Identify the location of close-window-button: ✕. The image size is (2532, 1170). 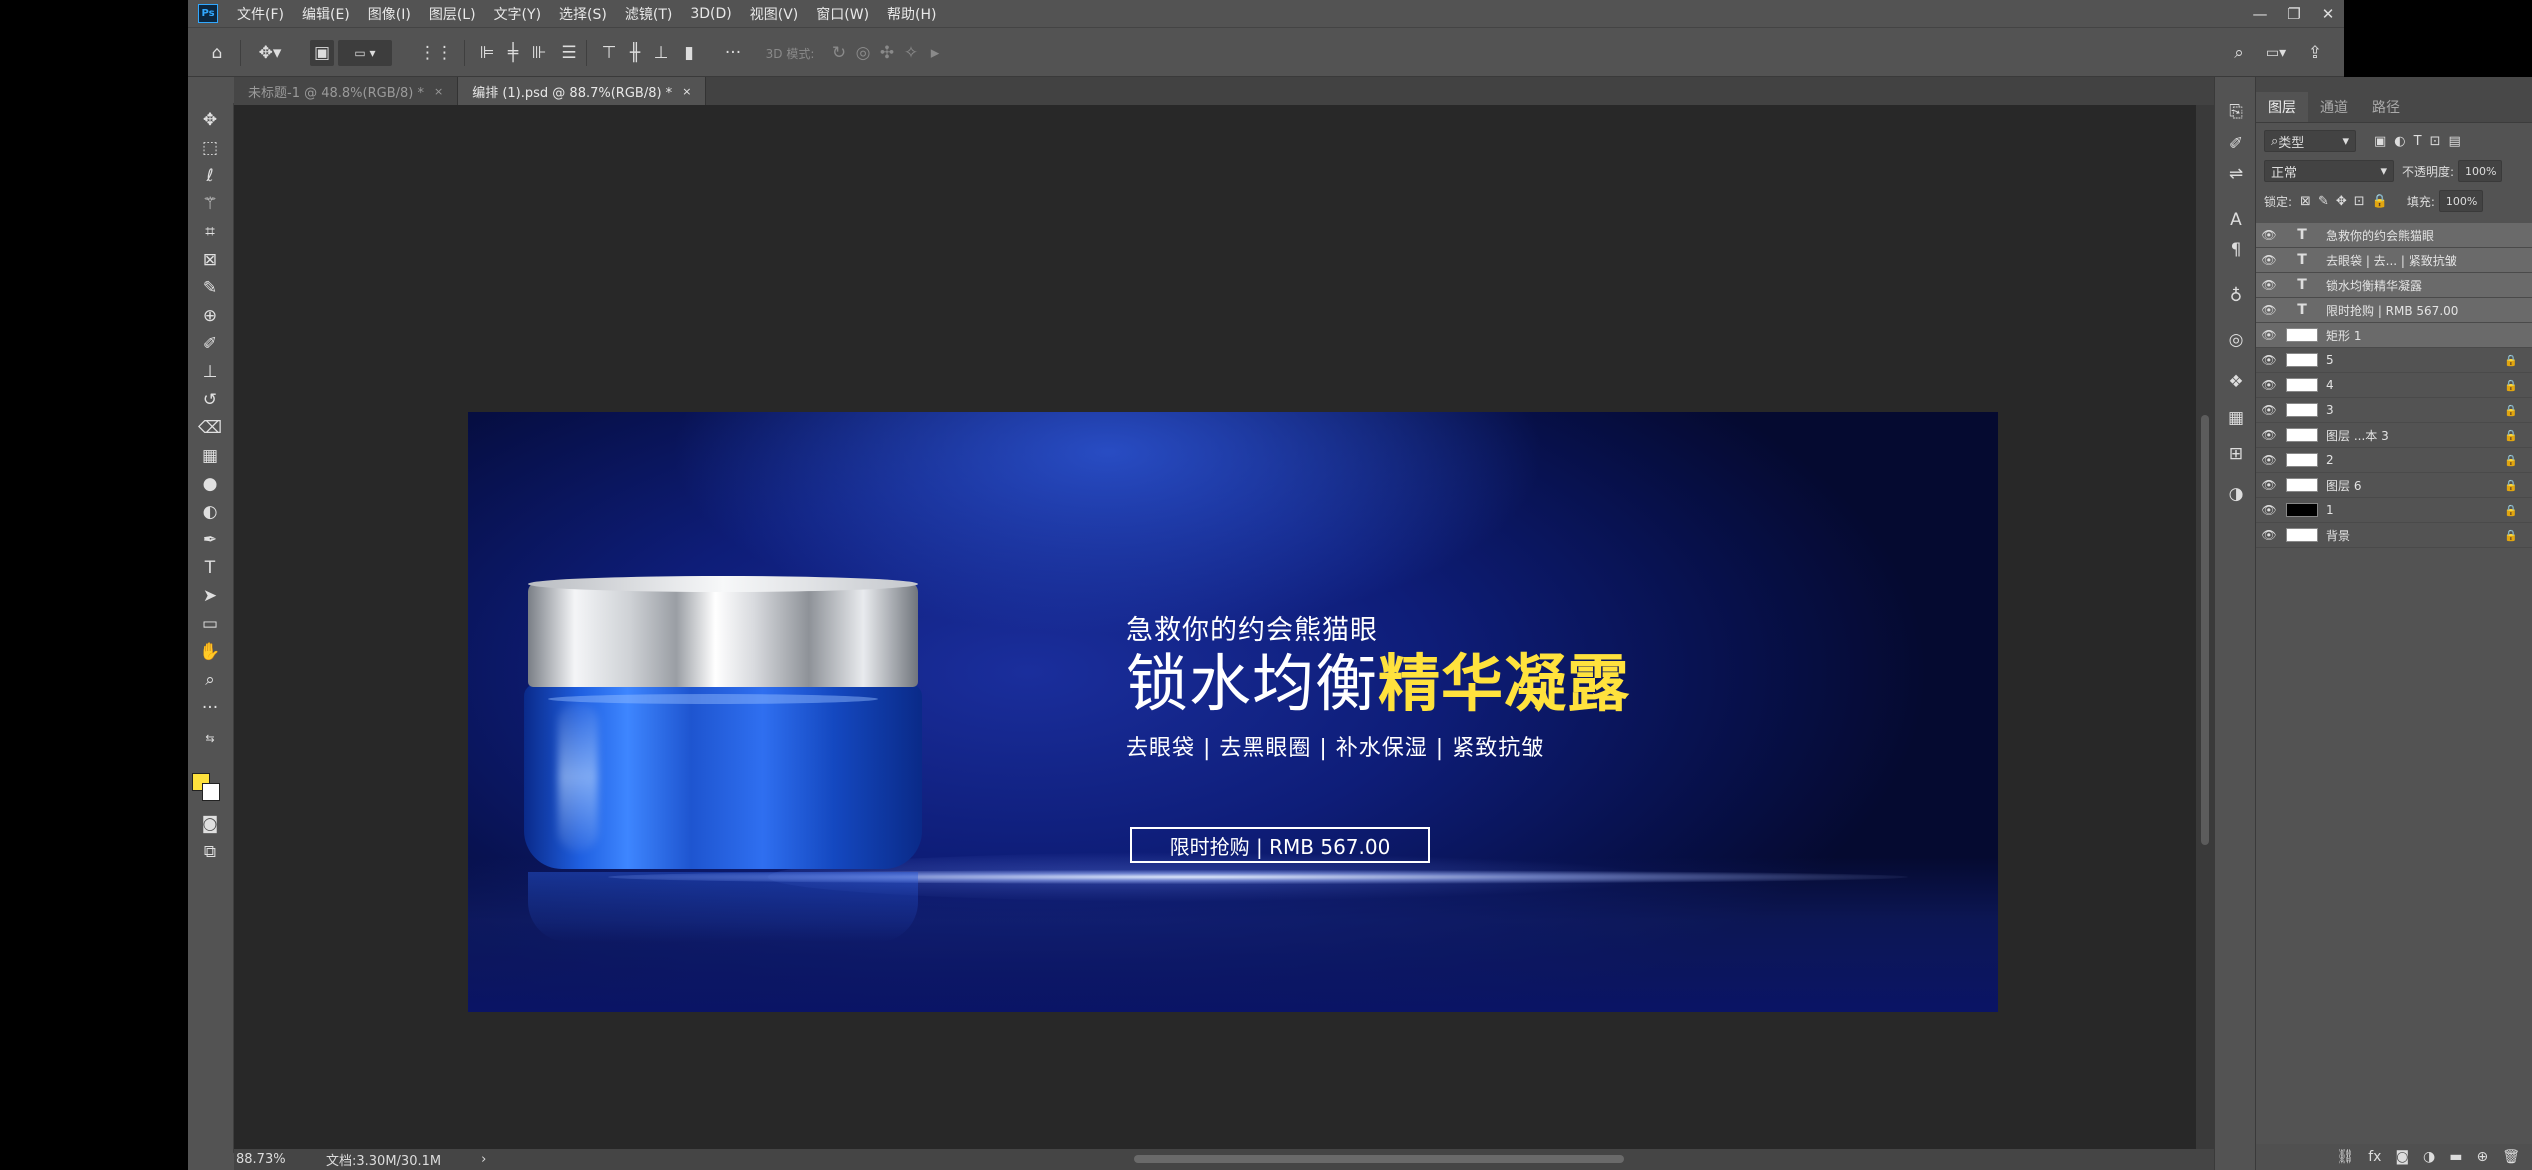
(2328, 13).